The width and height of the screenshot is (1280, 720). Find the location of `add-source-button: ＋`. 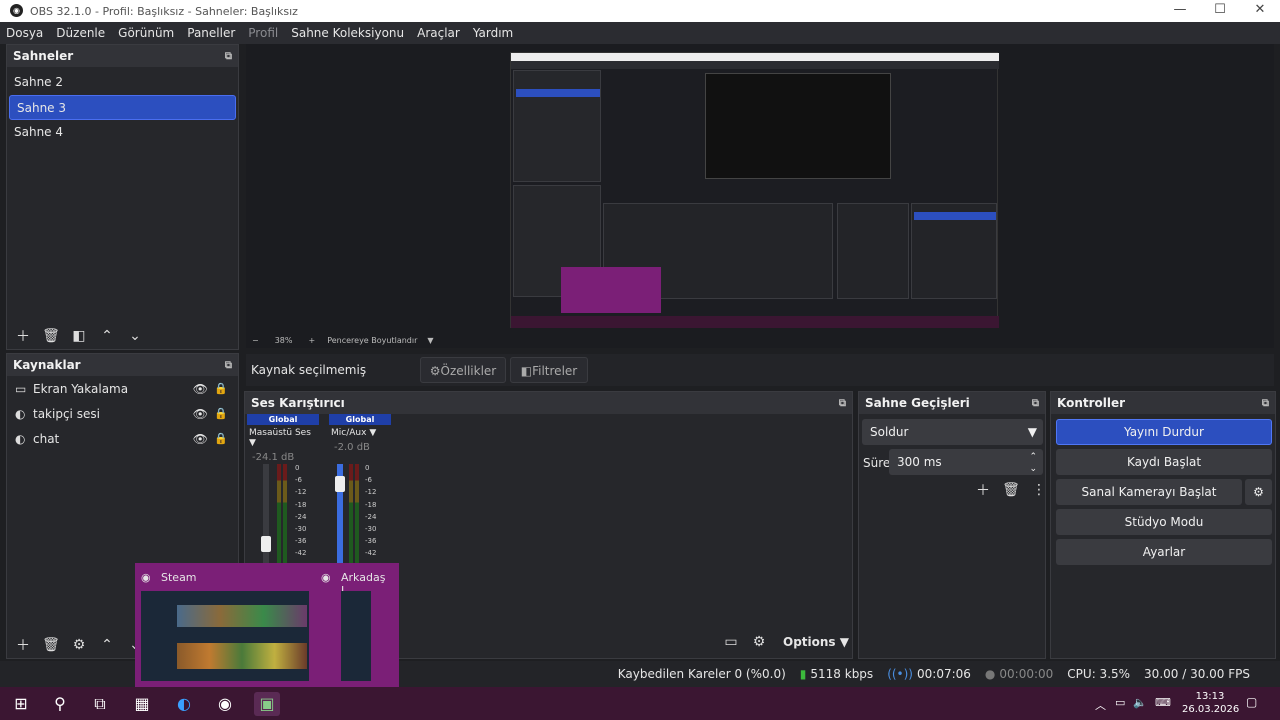

add-source-button: ＋ is located at coordinates (23, 645).